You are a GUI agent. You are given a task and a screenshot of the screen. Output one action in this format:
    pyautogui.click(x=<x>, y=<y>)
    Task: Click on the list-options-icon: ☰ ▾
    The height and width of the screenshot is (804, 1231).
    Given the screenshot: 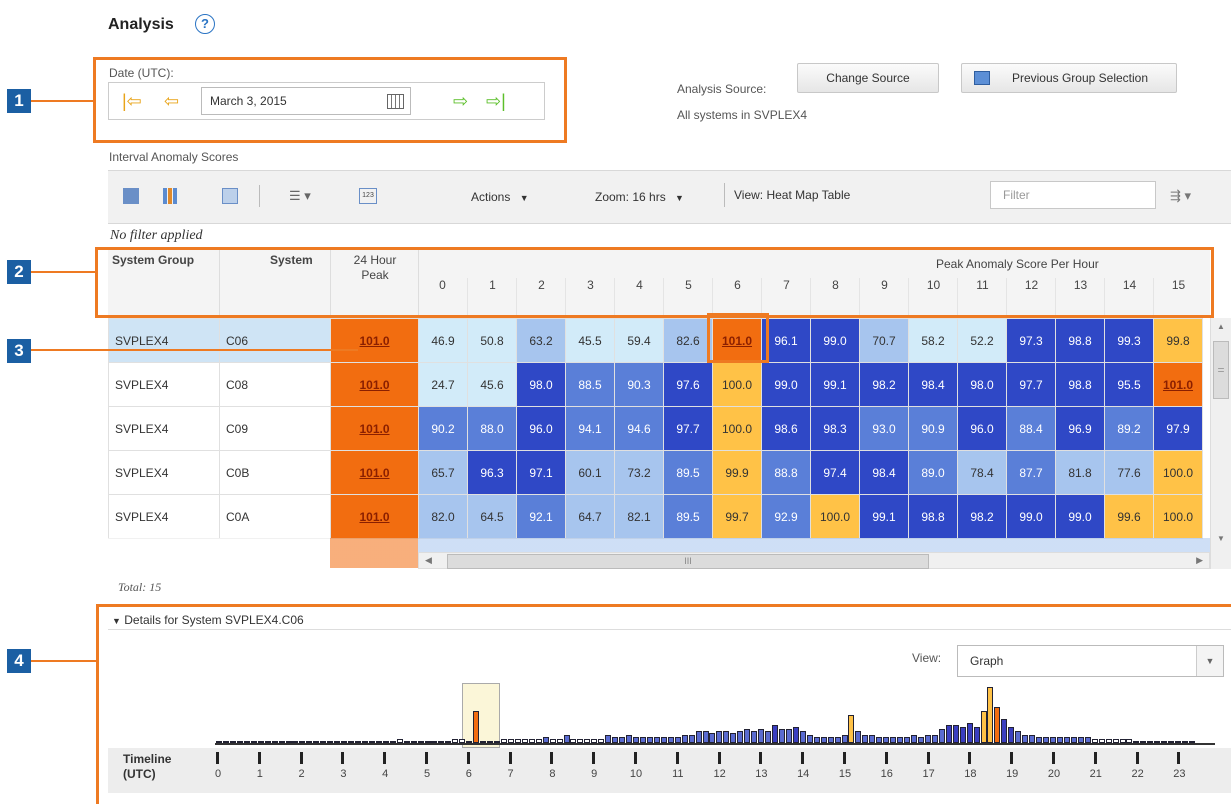 What is the action you would take?
    pyautogui.click(x=300, y=196)
    